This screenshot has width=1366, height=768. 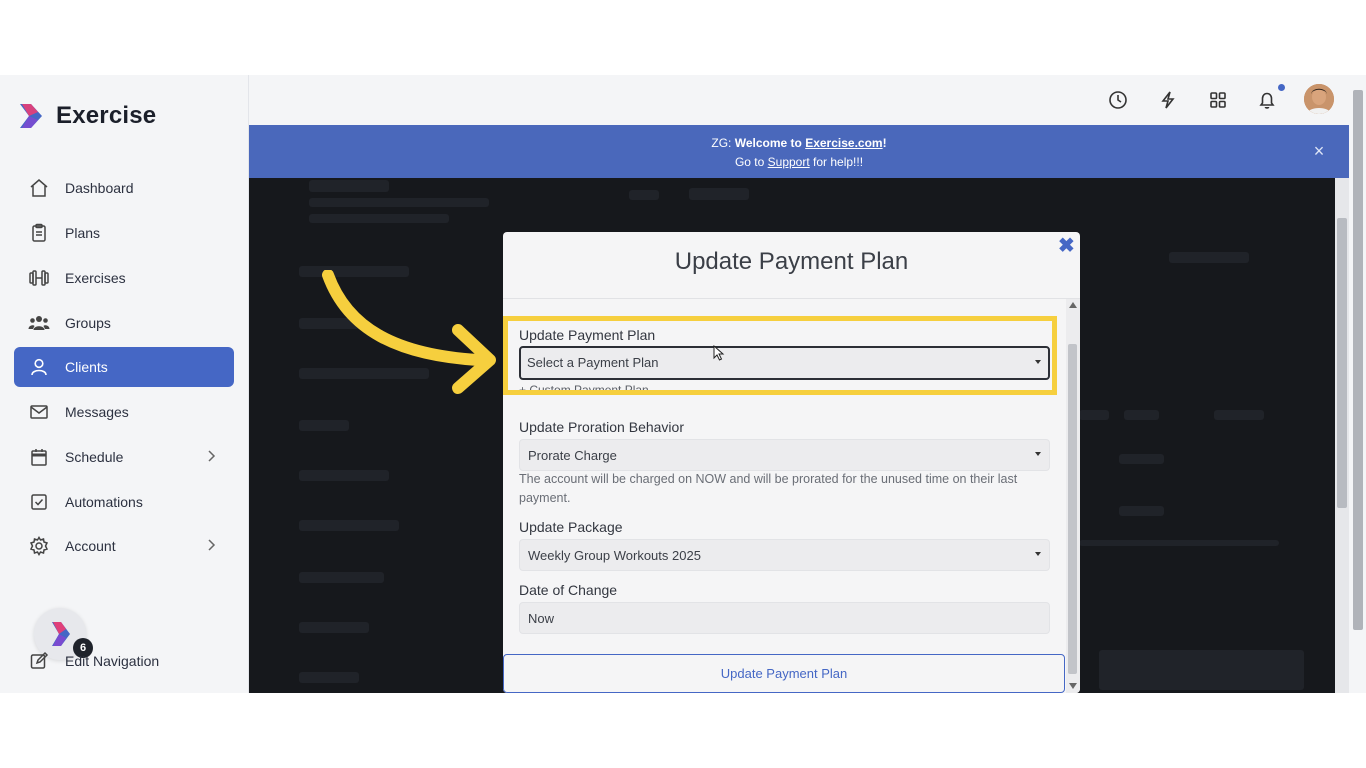 I want to click on clipboard-icon, so click(x=39, y=233).